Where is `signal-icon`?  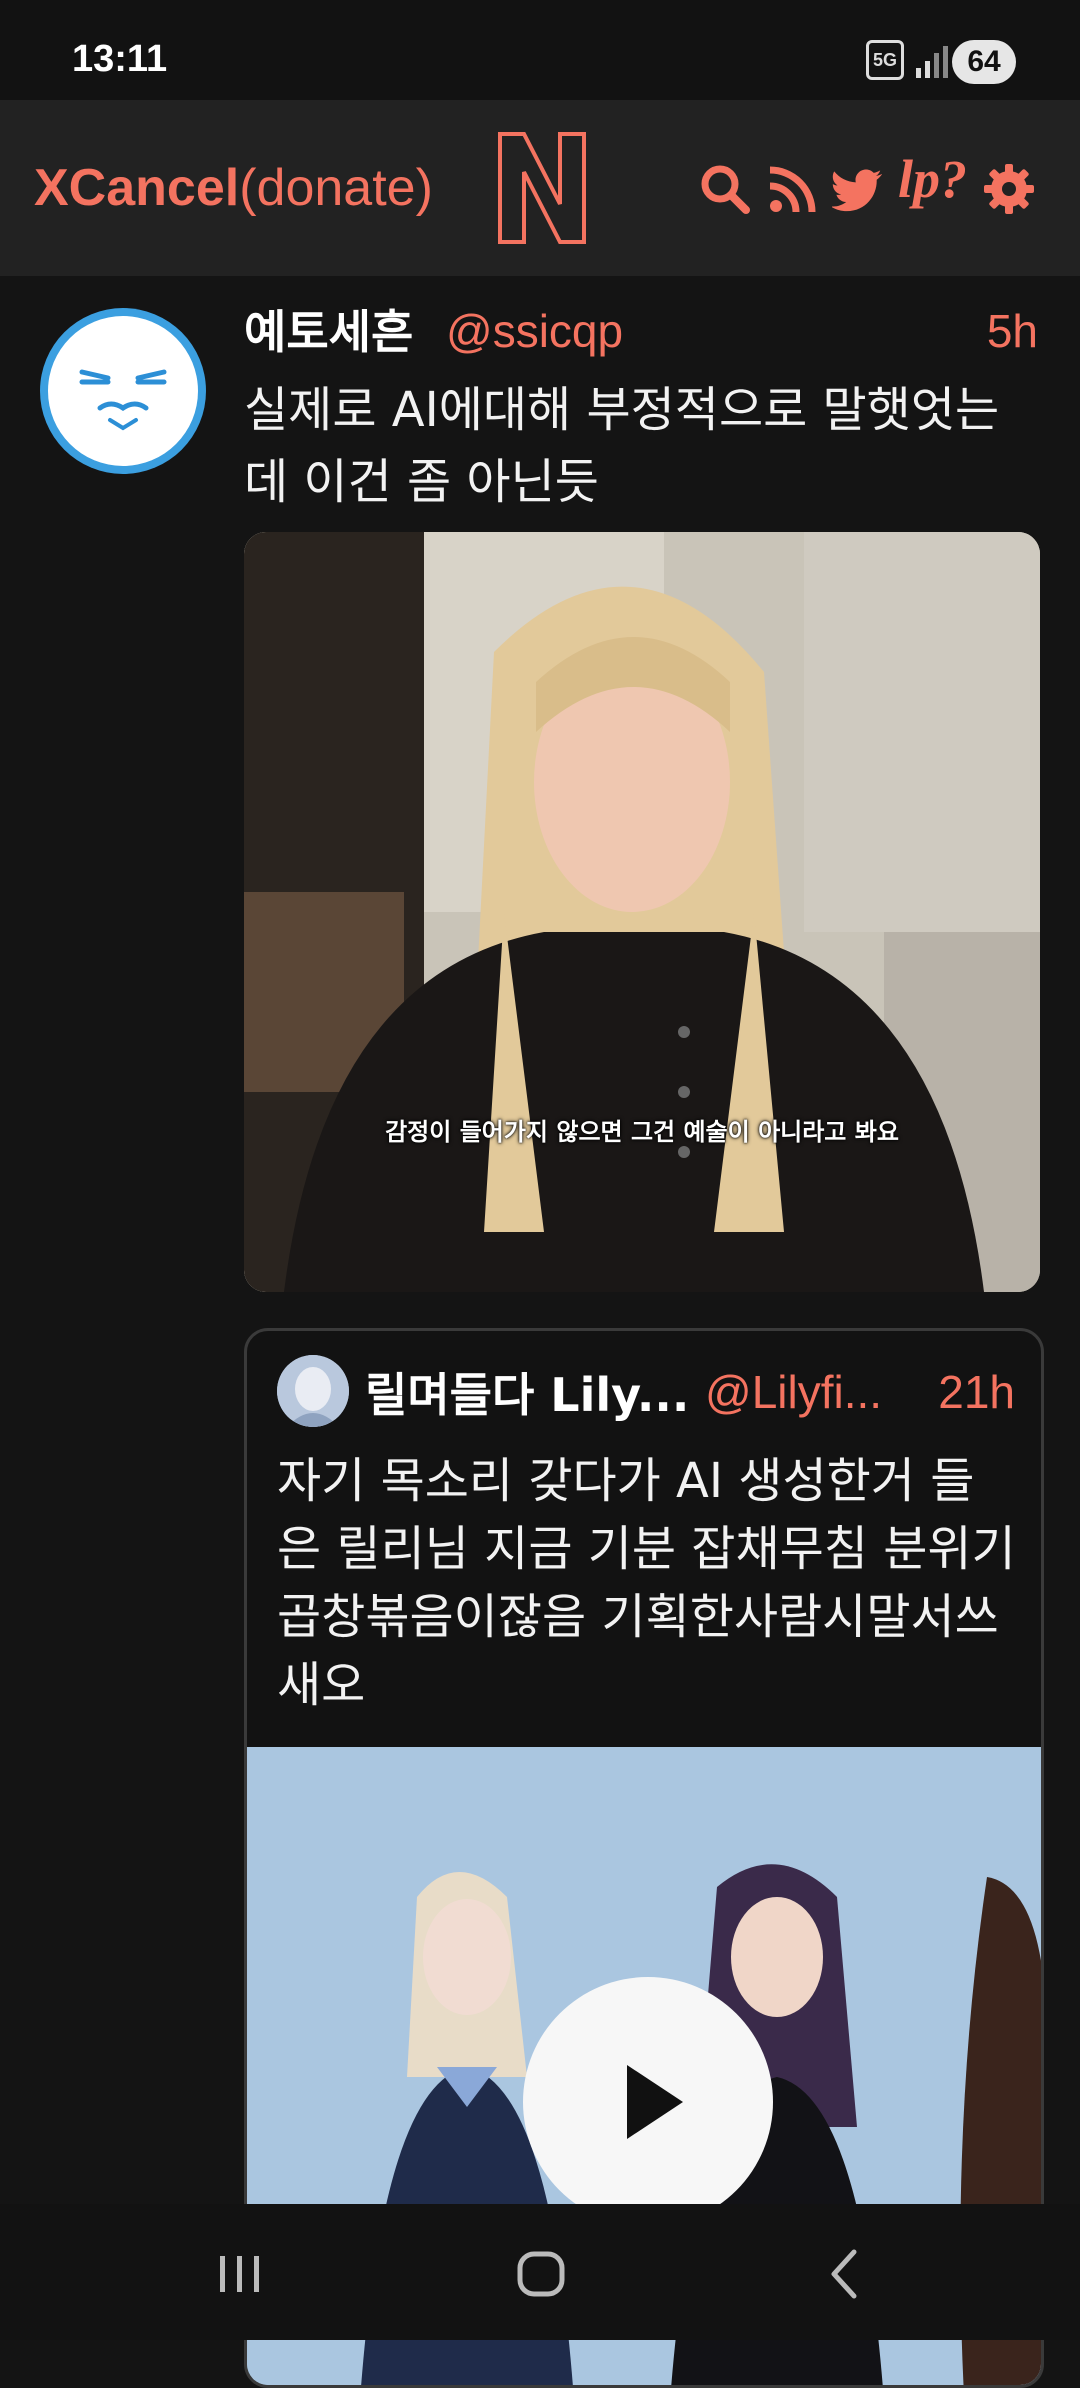 signal-icon is located at coordinates (932, 62).